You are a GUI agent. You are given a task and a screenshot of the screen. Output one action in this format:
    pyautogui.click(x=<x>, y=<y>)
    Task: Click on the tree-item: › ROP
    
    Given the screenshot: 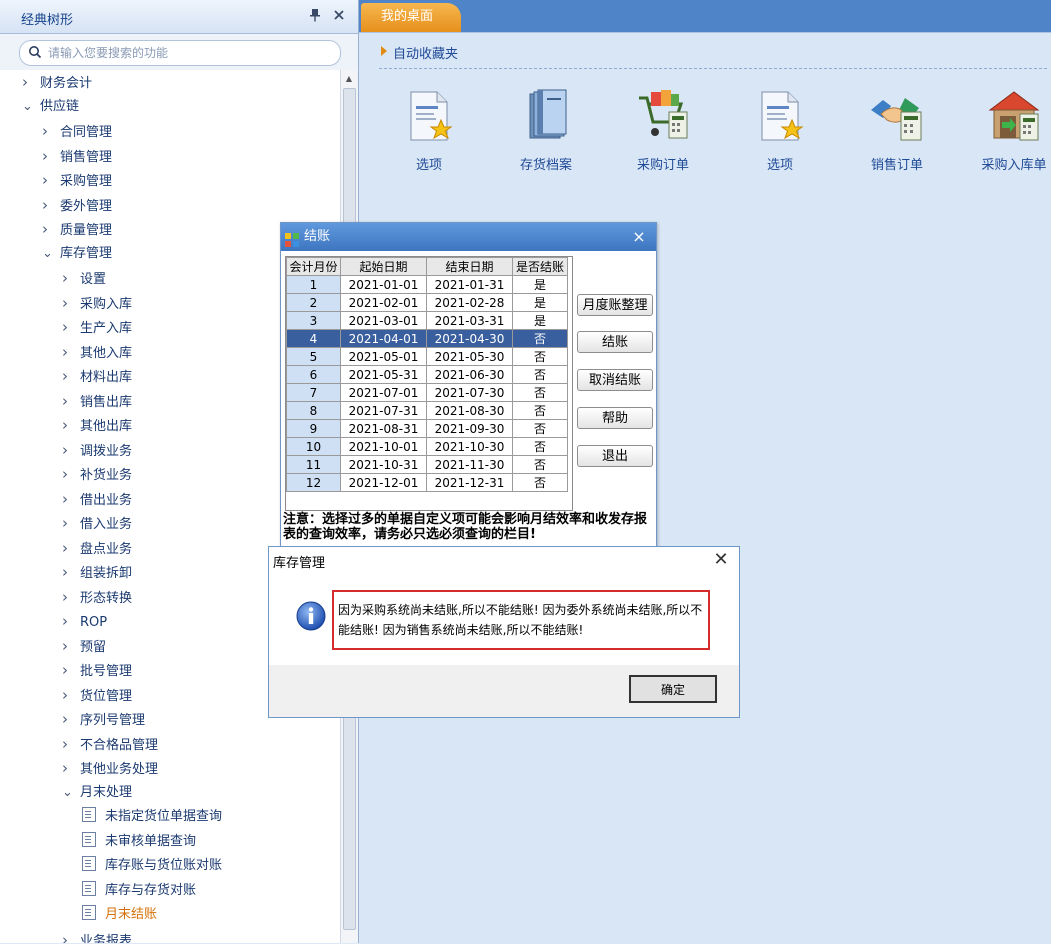 What is the action you would take?
    pyautogui.click(x=84, y=621)
    